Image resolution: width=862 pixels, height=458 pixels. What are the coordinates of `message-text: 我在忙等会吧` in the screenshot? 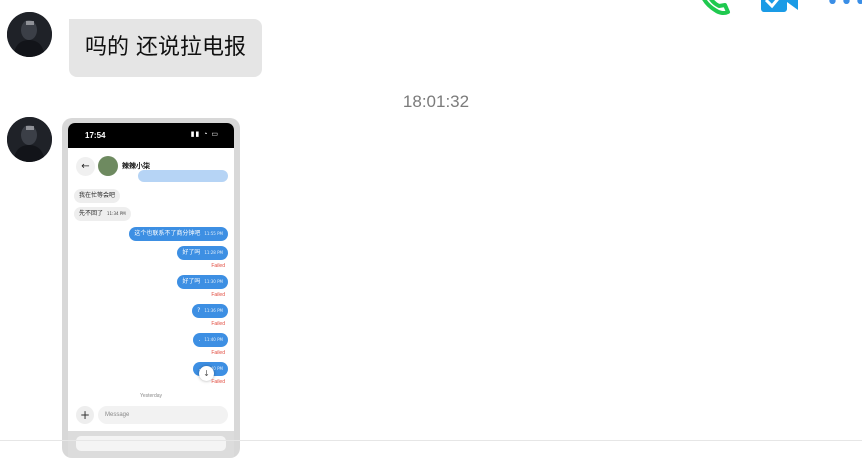 It's located at (97, 195).